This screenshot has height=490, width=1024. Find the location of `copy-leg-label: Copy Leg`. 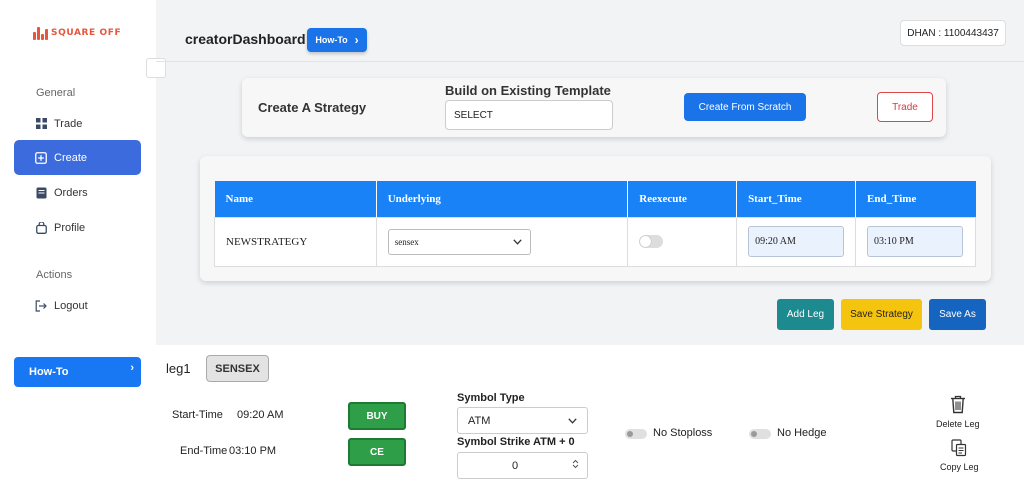

copy-leg-label: Copy Leg is located at coordinates (959, 467).